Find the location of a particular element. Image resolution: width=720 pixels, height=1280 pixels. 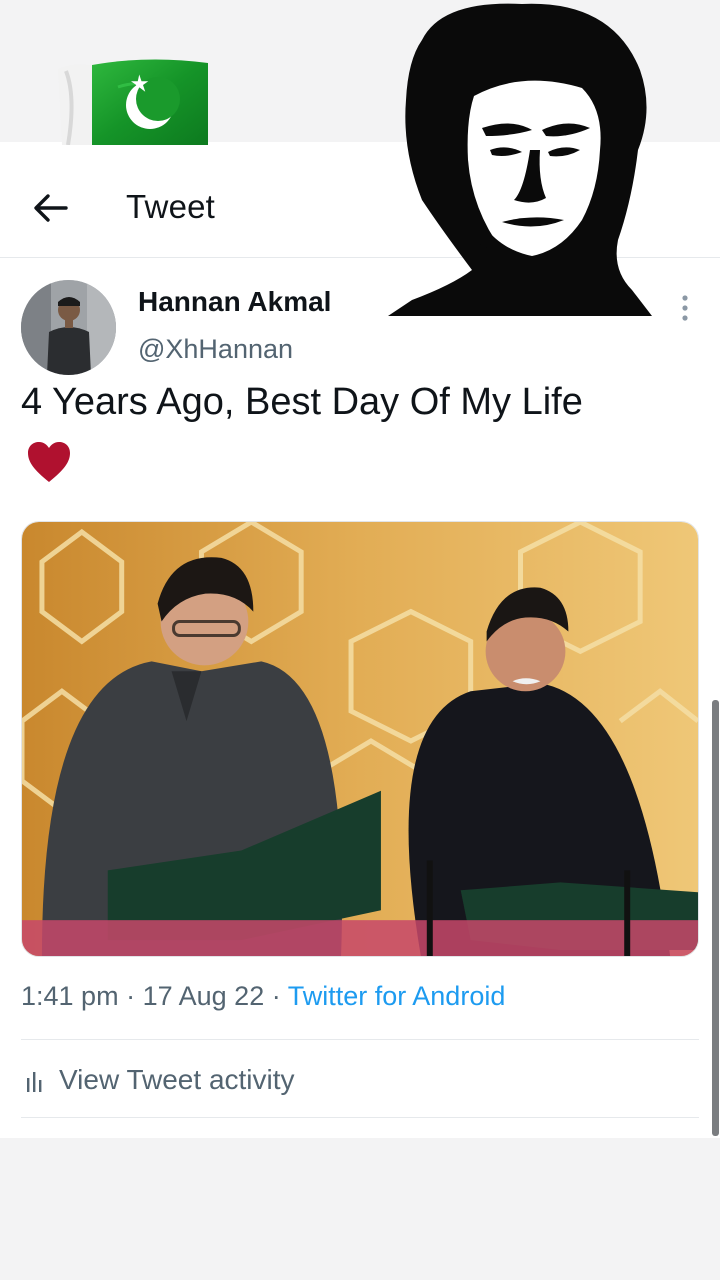

scrollbar is located at coordinates (715, 918).